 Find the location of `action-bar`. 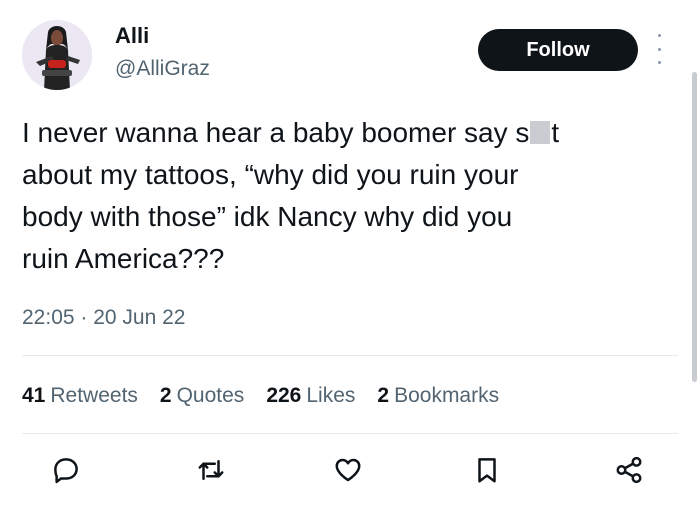

action-bar is located at coordinates (350, 470).